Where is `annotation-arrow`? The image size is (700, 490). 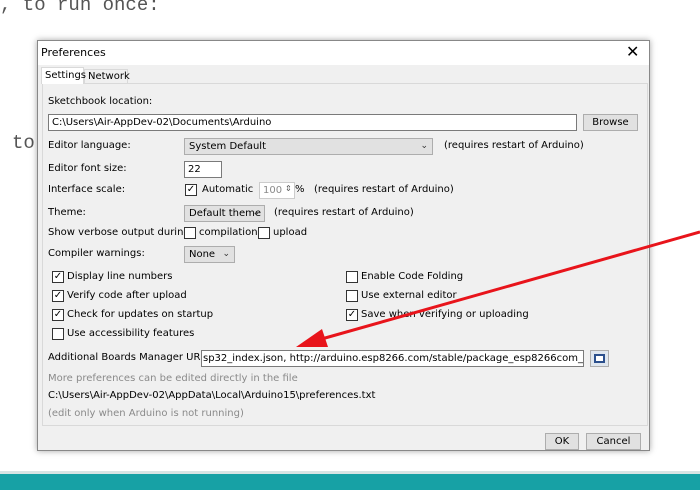 annotation-arrow is located at coordinates (498, 288).